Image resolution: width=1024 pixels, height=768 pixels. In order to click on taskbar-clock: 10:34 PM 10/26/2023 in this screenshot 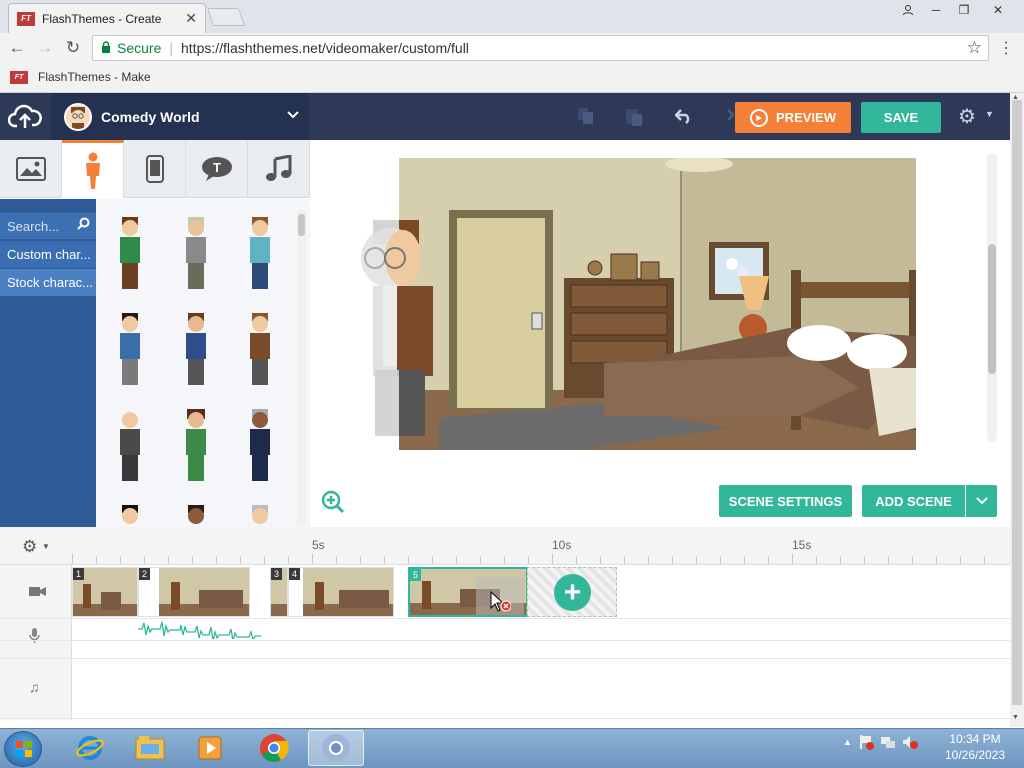, I will do `click(975, 747)`.